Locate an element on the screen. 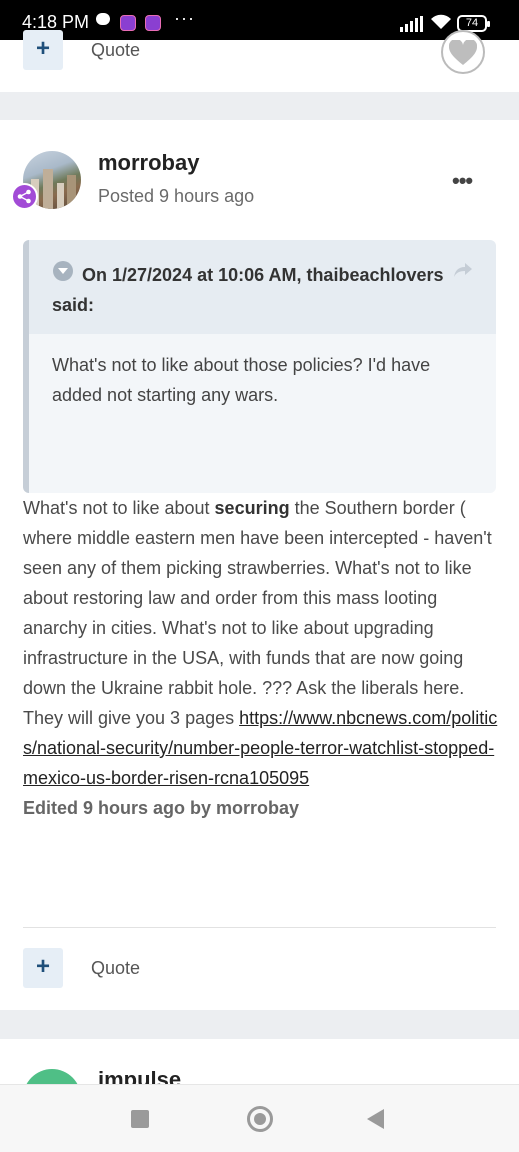  next-post-card: impulse is located at coordinates (259, 1064).